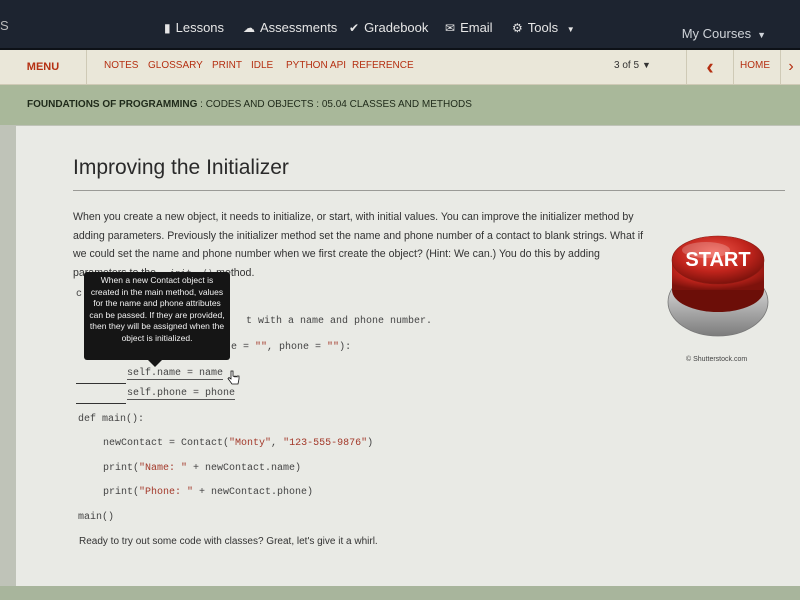 This screenshot has height=600, width=800. What do you see at coordinates (181, 394) in the screenshot?
I see `code-line-assign-phone: self.phone = phone` at bounding box center [181, 394].